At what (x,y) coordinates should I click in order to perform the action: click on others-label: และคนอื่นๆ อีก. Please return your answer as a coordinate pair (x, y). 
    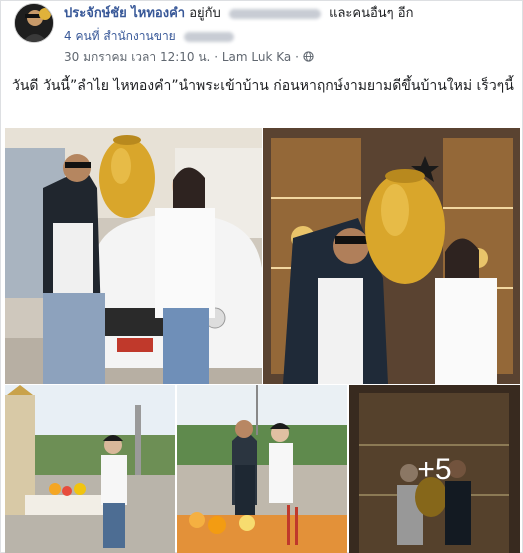
    Looking at the image, I should click on (371, 13).